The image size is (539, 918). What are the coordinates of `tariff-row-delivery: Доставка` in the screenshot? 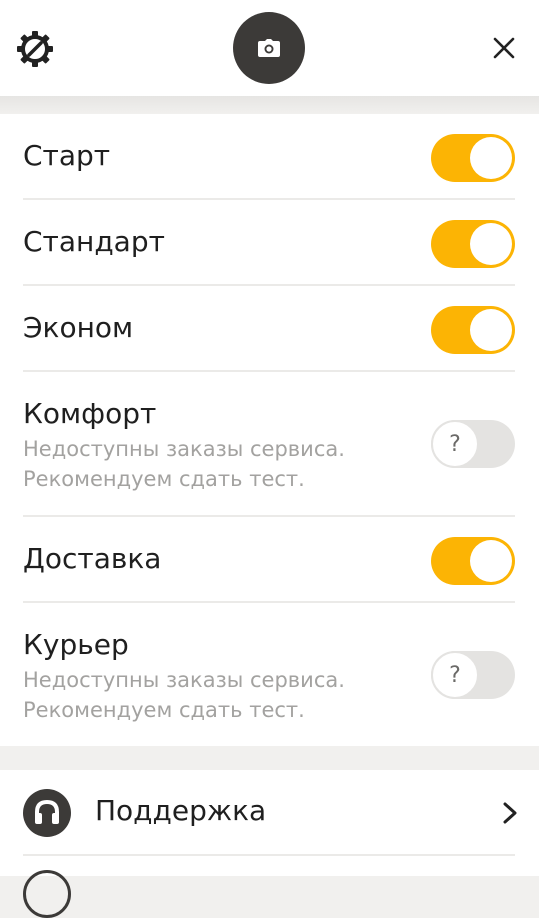 It's located at (269, 560).